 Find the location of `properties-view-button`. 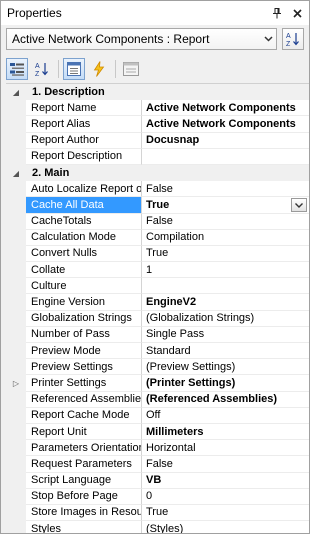

properties-view-button is located at coordinates (74, 69).